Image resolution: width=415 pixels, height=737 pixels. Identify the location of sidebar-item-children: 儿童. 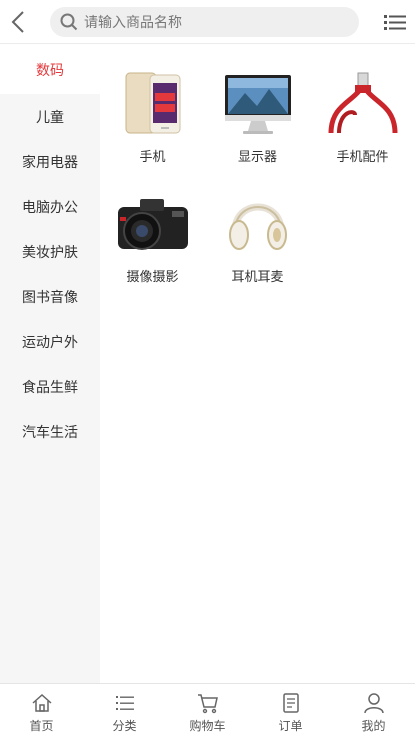
(50, 116).